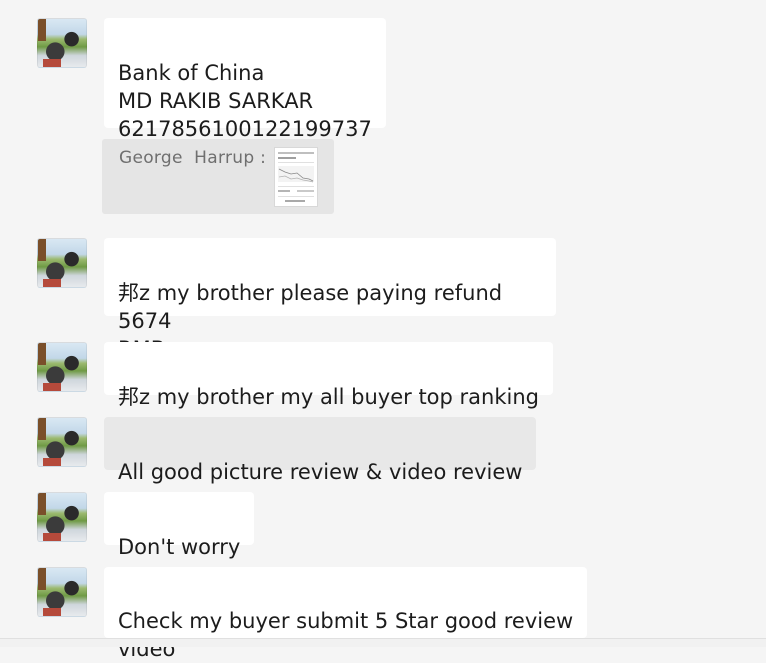 The height and width of the screenshot is (663, 766). I want to click on message-text: Don't worry, so click(179, 547).